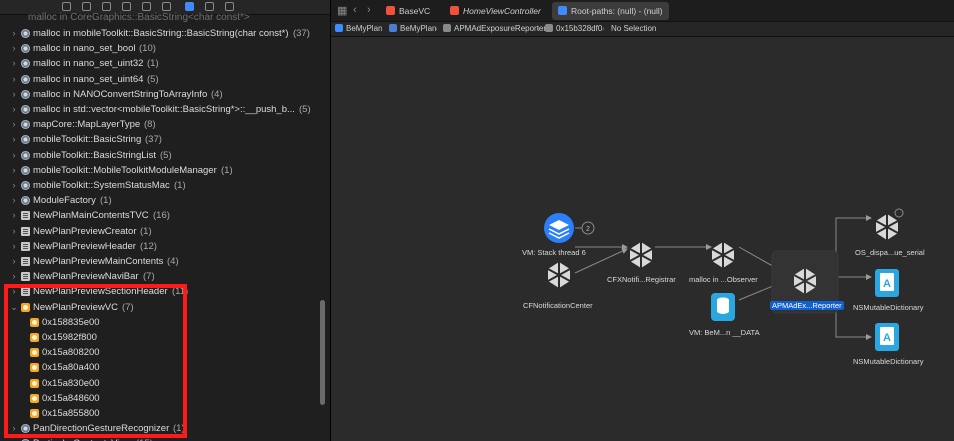 The width and height of the screenshot is (954, 441). What do you see at coordinates (86, 6) in the screenshot?
I see `source-control-icon` at bounding box center [86, 6].